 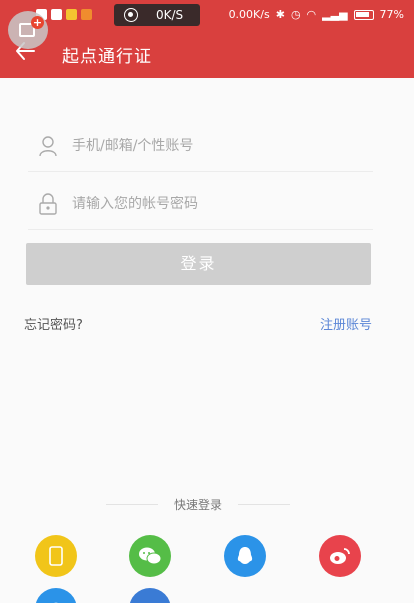 I want to click on status-bar: 0K/S 0.00K/s ✱ ◷ ◠ ▂▃▅ 77%, so click(x=207, y=15).